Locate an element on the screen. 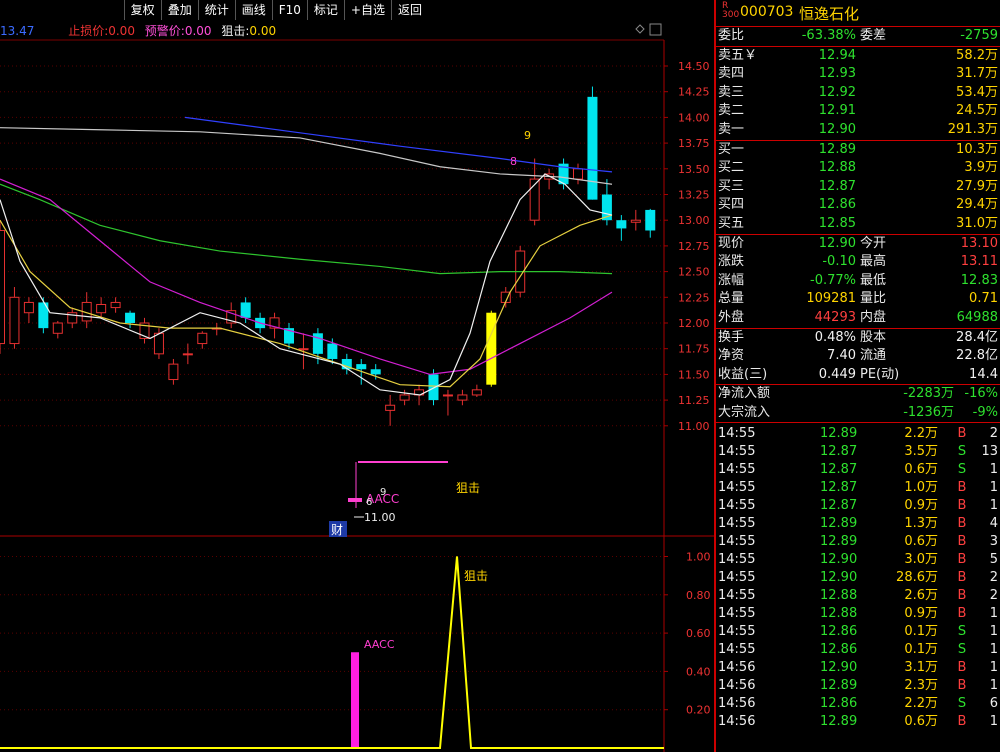  toolbar-f10-button: F10 is located at coordinates (289, 10).